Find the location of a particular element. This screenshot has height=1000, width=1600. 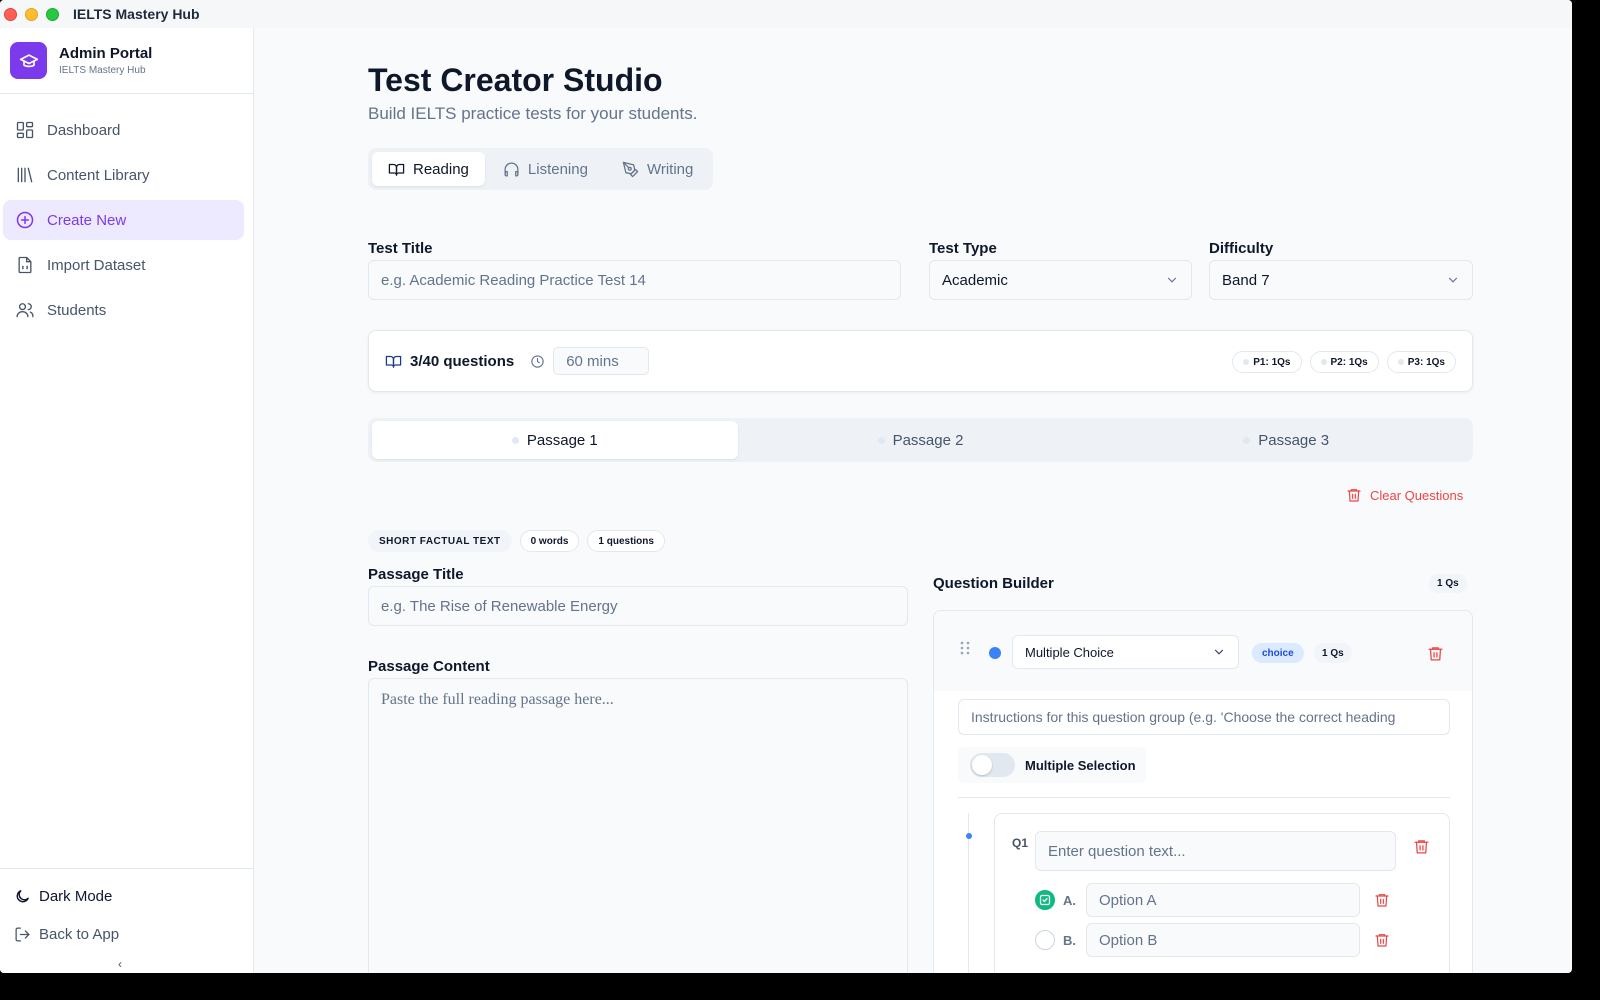

test-type-select: Academic is located at coordinates (1060, 280).